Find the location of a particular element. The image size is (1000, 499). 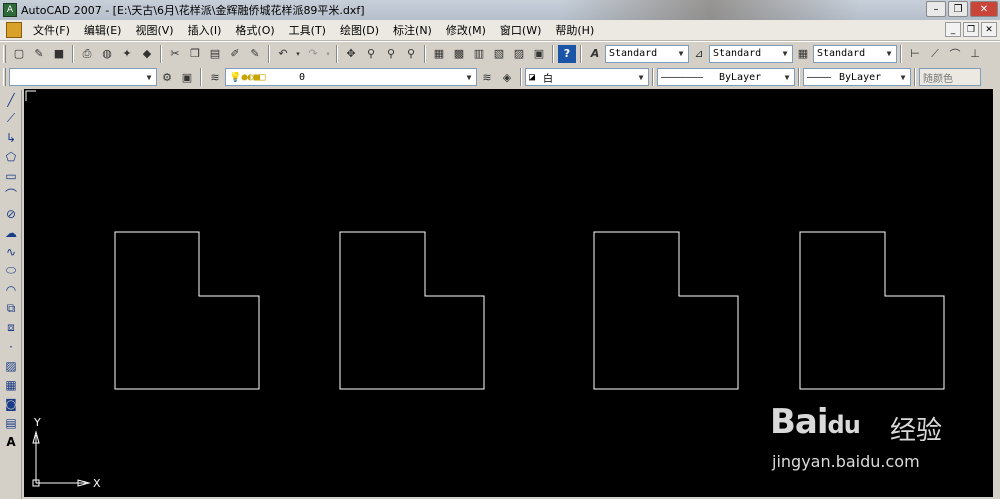

open-icon: ✎ is located at coordinates (39, 54).